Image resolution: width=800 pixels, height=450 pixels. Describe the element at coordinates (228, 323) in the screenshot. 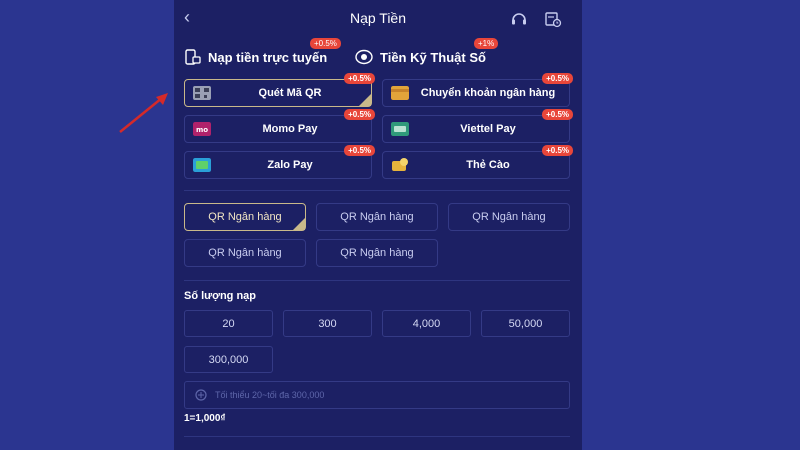

I see `amount-preset: 20` at that location.